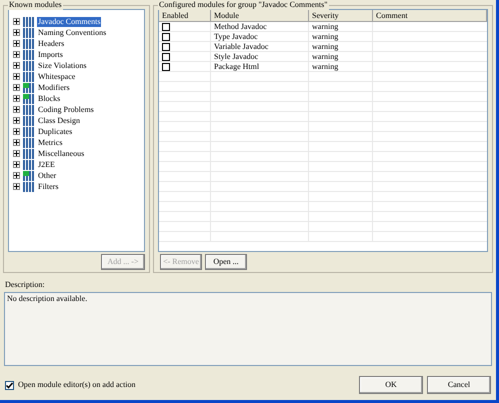 The width and height of the screenshot is (499, 403). What do you see at coordinates (72, 33) in the screenshot?
I see `tree-item: Naming Conventions` at bounding box center [72, 33].